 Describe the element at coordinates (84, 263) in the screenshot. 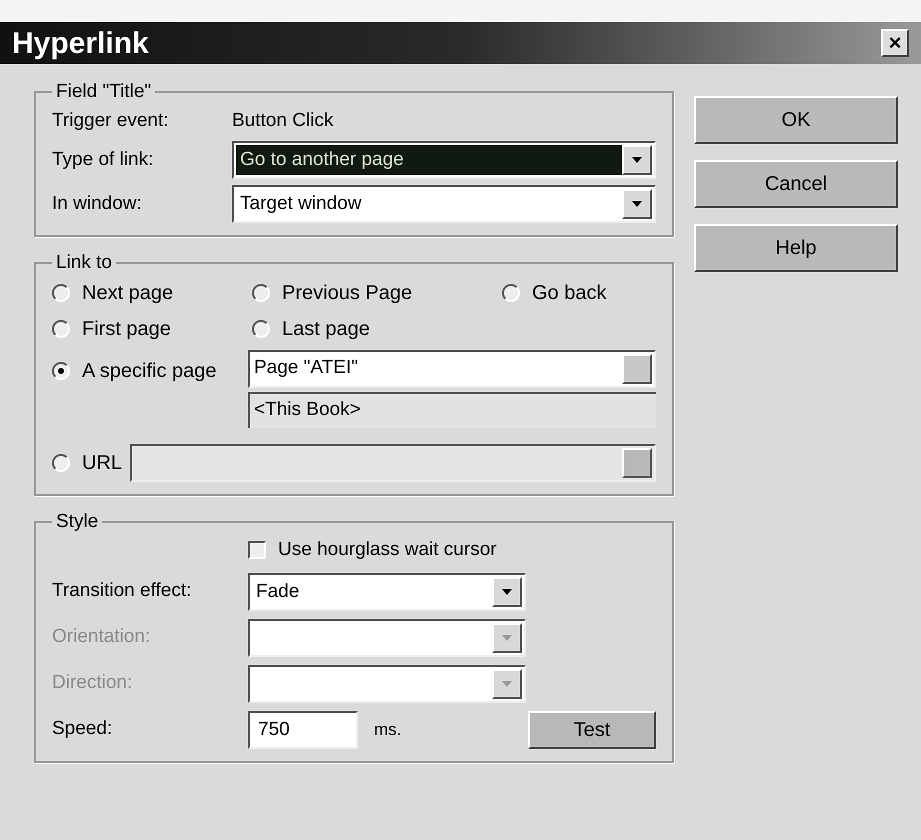

I see `group-legend: Link to` at that location.